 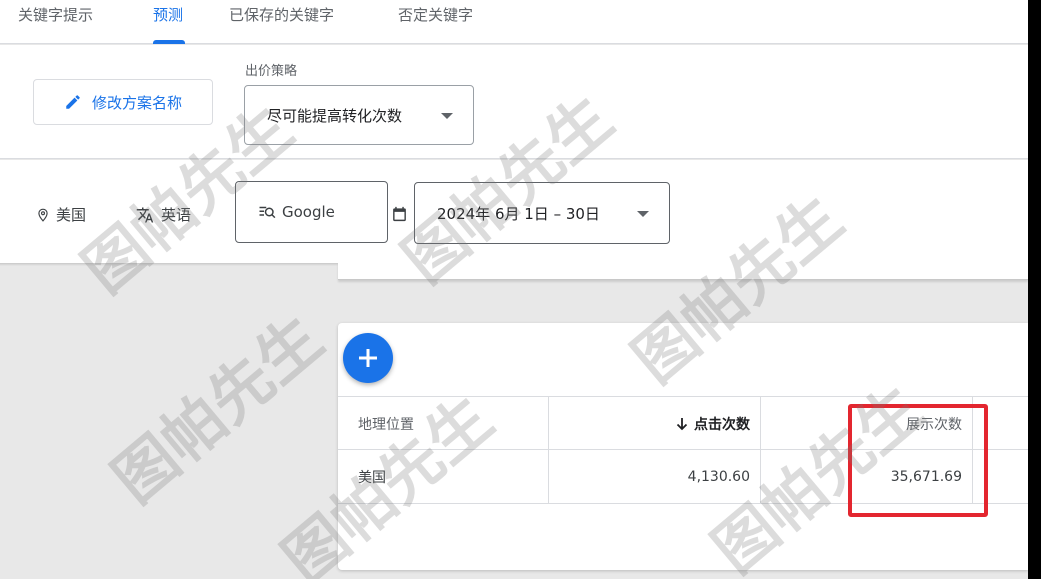 What do you see at coordinates (1034, 289) in the screenshot?
I see `window-edge` at bounding box center [1034, 289].